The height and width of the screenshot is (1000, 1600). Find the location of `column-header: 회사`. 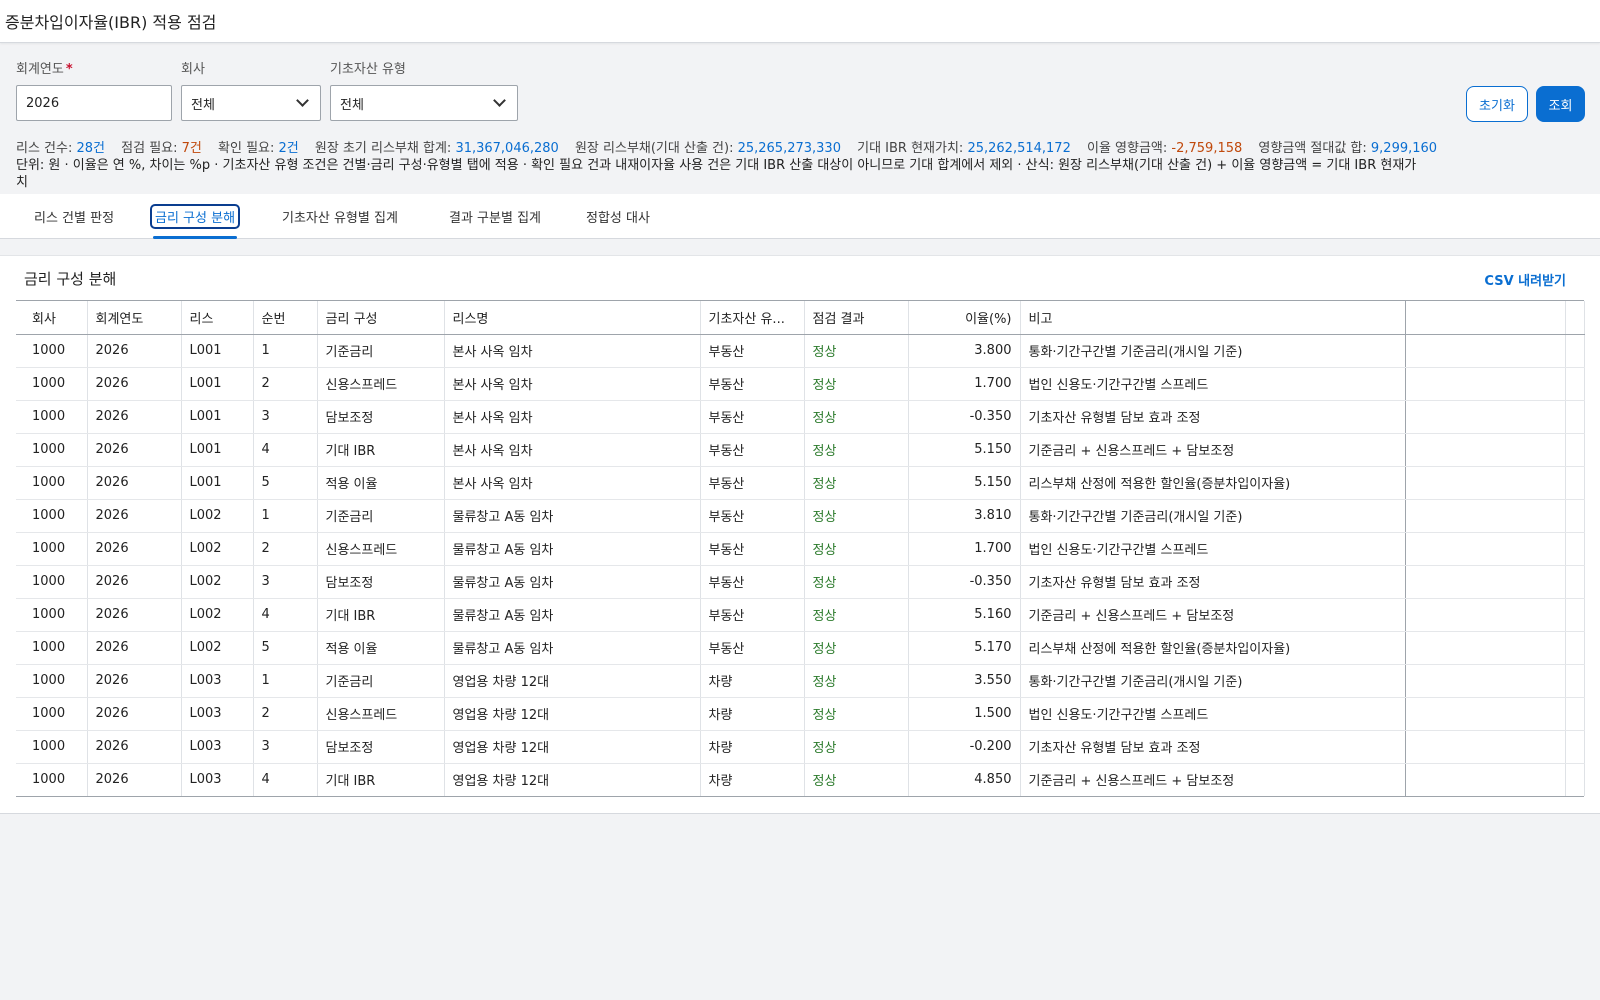

column-header: 회사 is located at coordinates (52, 318).